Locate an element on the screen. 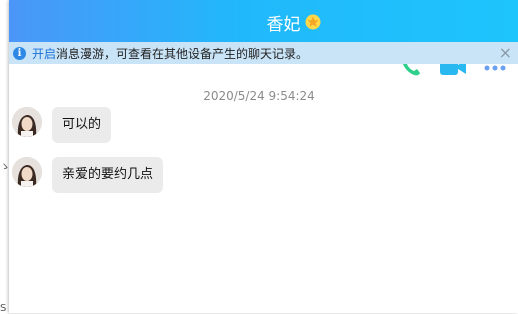 The width and height of the screenshot is (518, 314). message-timestamp: 2020/5/24 9:54:24 is located at coordinates (259, 96).